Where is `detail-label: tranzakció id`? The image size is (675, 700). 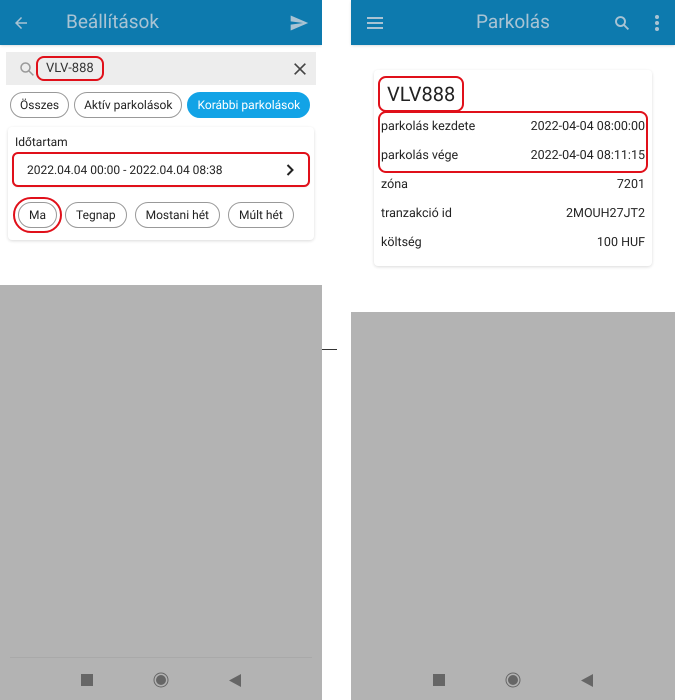
detail-label: tranzakció id is located at coordinates (416, 214).